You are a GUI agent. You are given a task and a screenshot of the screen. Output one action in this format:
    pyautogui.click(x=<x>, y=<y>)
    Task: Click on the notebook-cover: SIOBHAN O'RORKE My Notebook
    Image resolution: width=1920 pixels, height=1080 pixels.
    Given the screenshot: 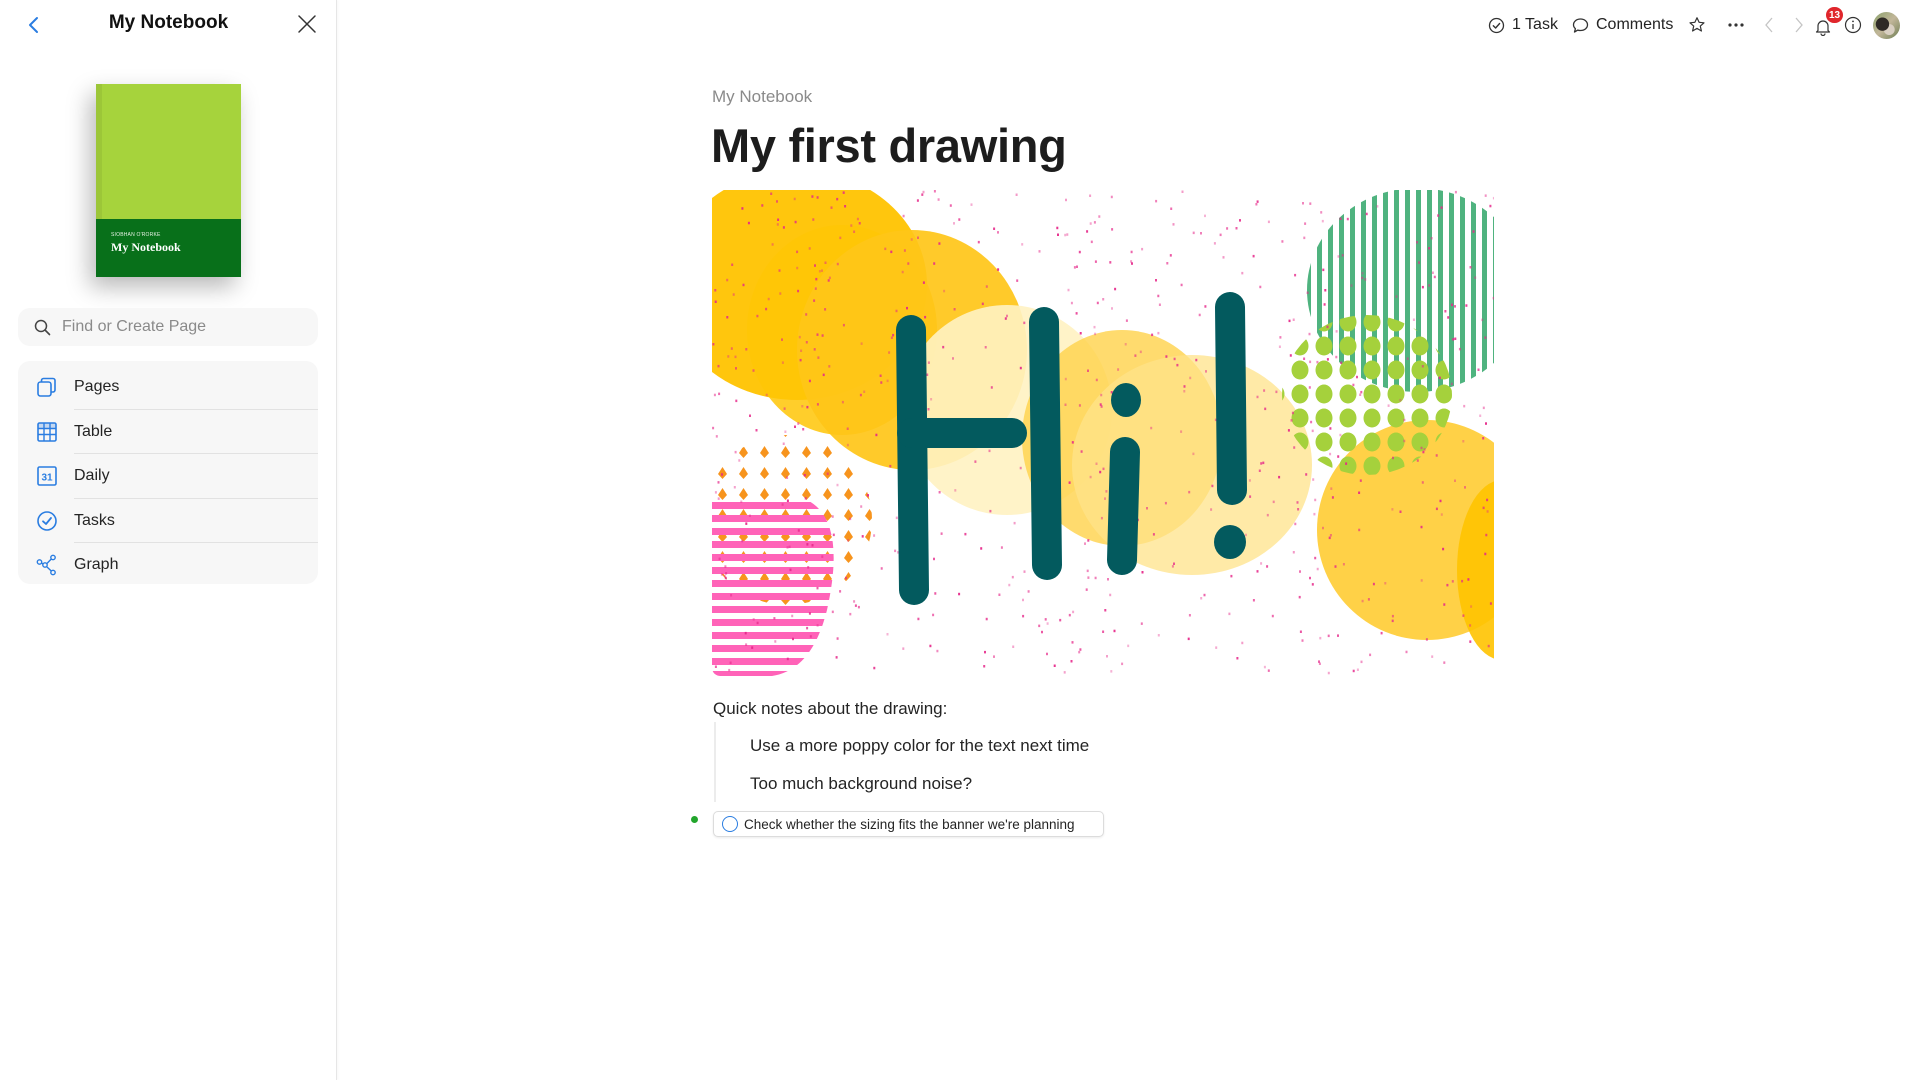 What is the action you would take?
    pyautogui.click(x=168, y=180)
    